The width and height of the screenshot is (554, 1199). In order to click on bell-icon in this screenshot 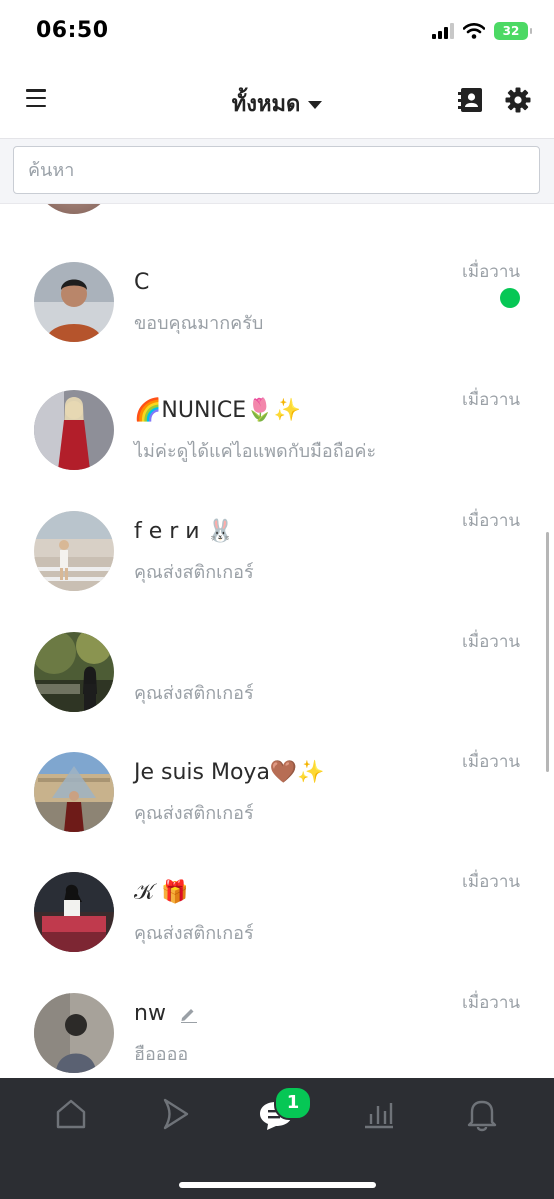, I will do `click(482, 1114)`.